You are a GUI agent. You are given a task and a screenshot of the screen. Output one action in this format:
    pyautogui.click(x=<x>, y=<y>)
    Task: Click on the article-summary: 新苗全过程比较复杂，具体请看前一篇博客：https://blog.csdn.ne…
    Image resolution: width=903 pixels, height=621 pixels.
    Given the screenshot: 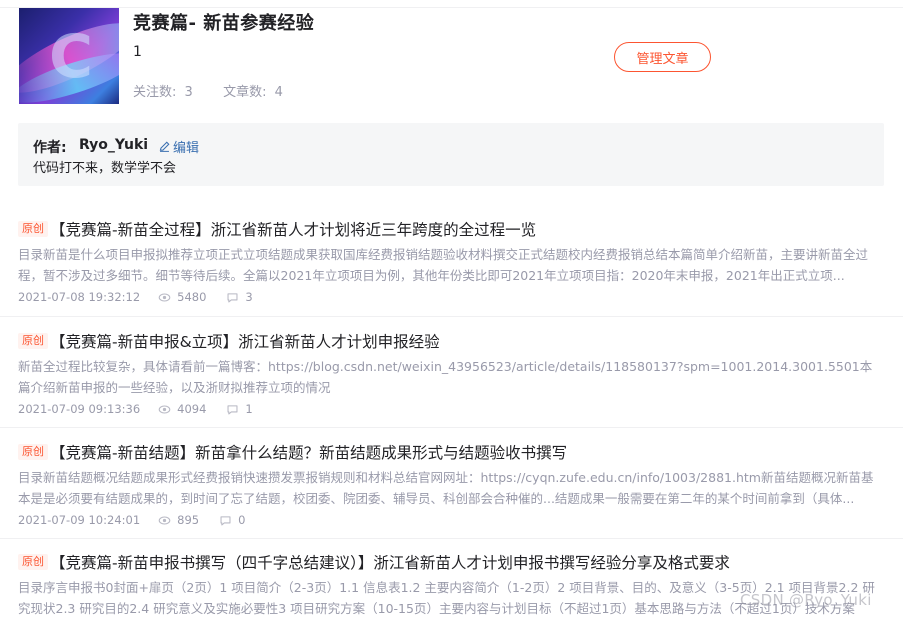 What is the action you would take?
    pyautogui.click(x=451, y=377)
    